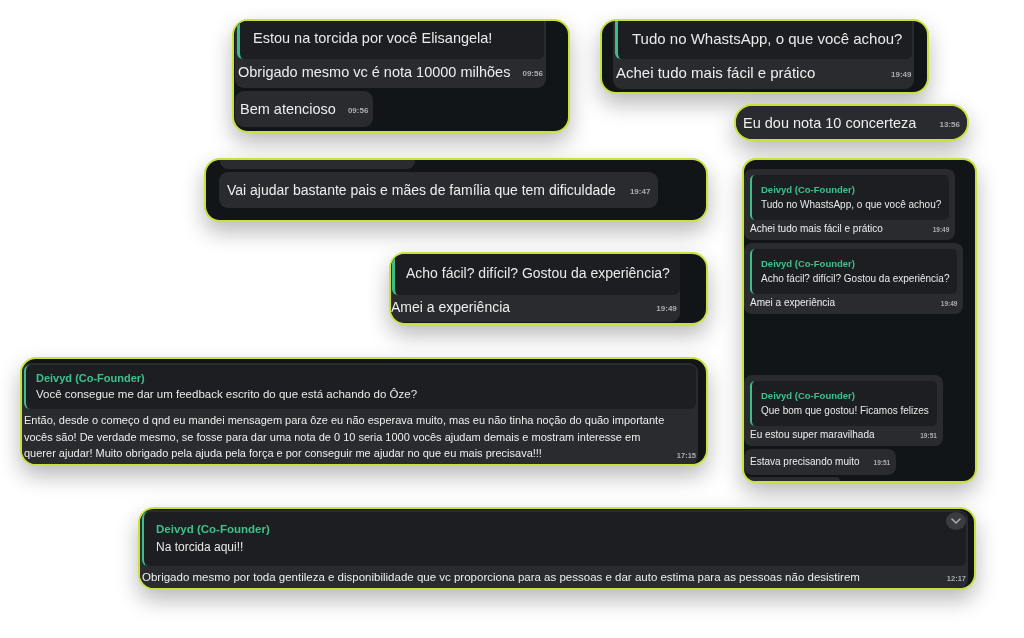 This screenshot has width=1024, height=638. Describe the element at coordinates (227, 394) in the screenshot. I see `quote-text: Você consegue me dar um feedback escrito do que está achando do Ôze?` at that location.